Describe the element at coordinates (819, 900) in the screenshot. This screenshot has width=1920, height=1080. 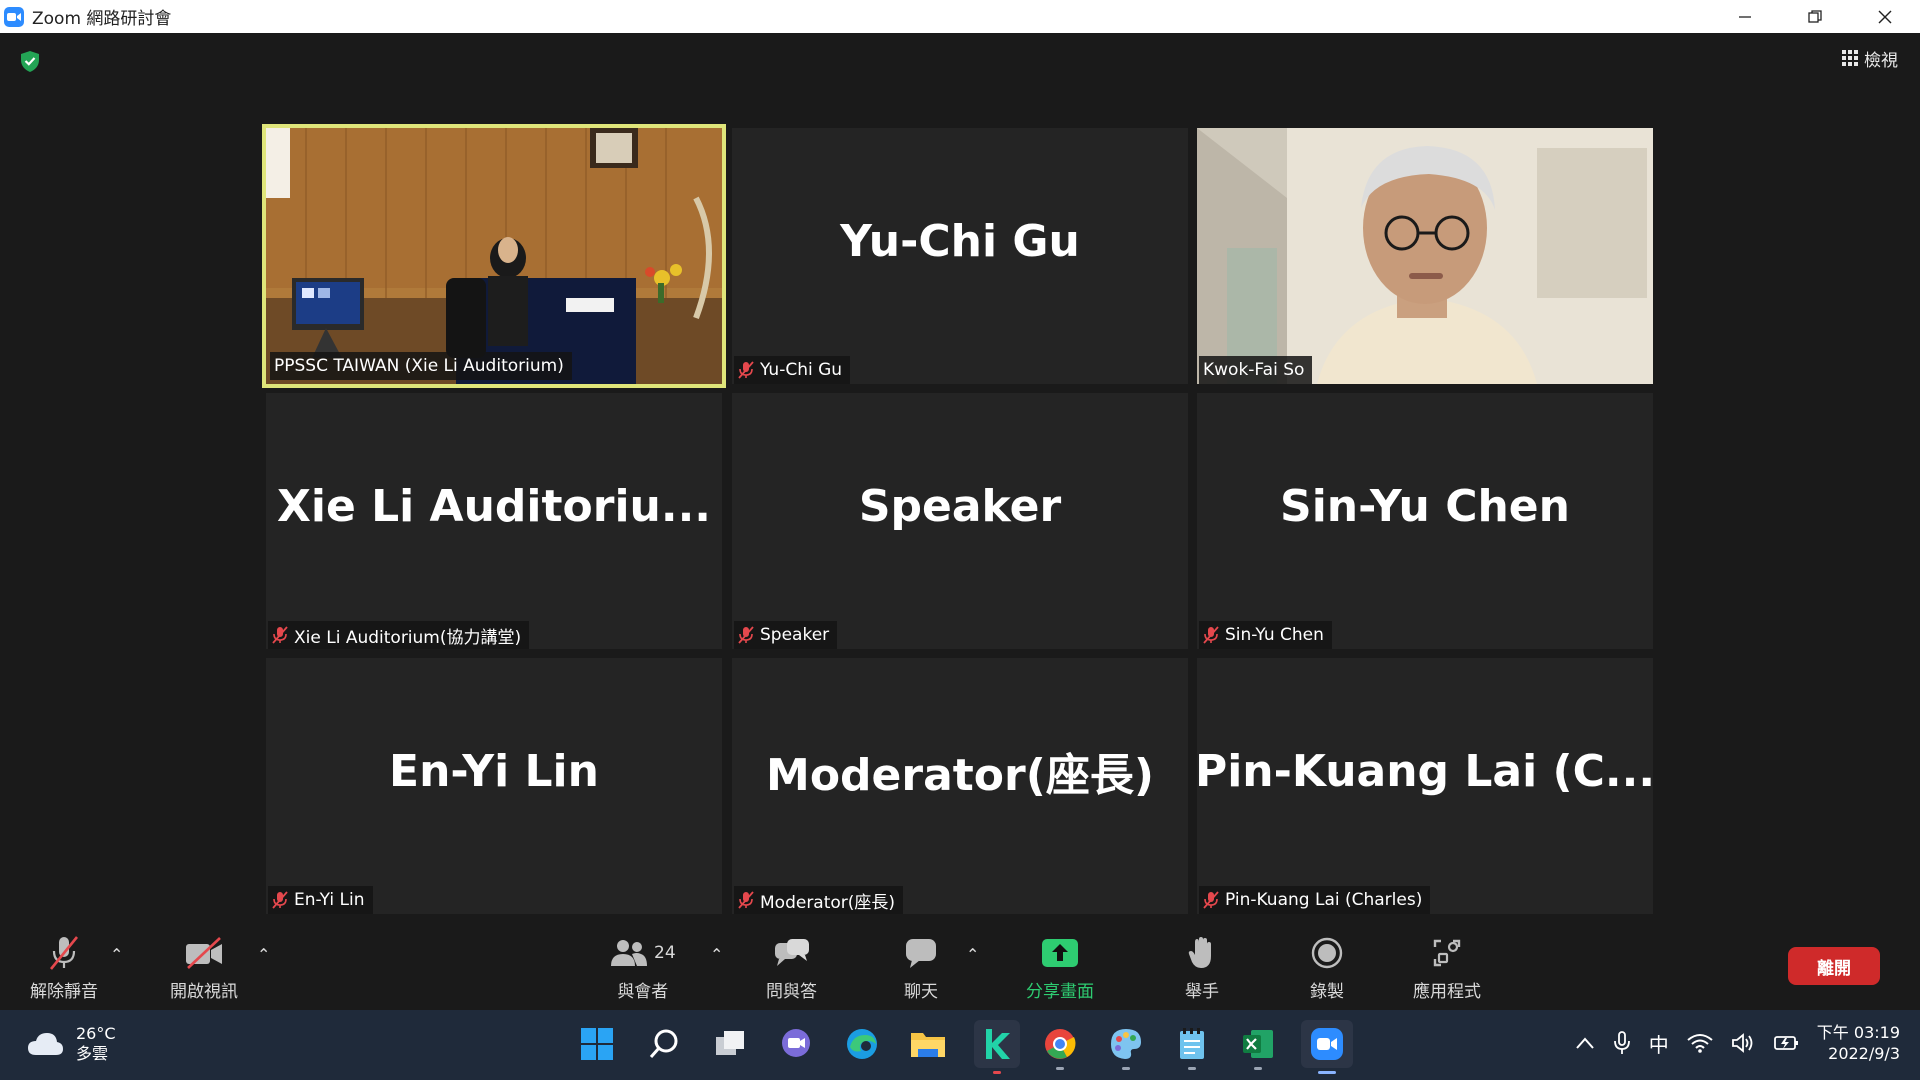
I see `participant-label: Moderator(座長)` at that location.